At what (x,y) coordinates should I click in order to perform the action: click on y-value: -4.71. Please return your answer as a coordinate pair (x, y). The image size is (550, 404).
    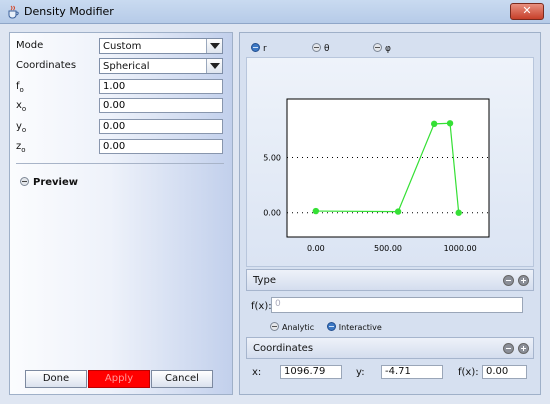
    Looking at the image, I should click on (412, 372).